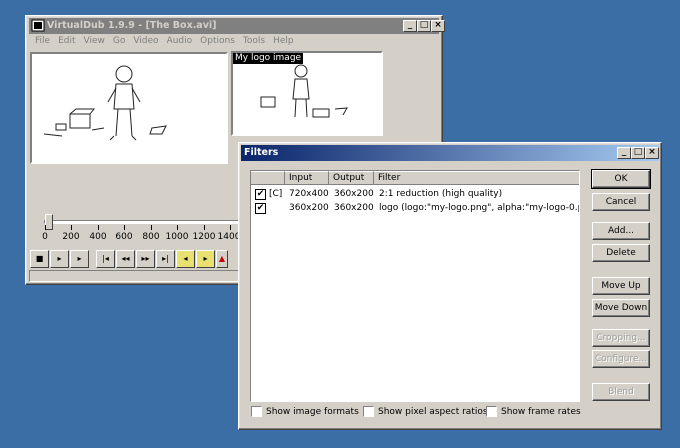 This screenshot has height=448, width=680. I want to click on input-frame-image, so click(105, 103).